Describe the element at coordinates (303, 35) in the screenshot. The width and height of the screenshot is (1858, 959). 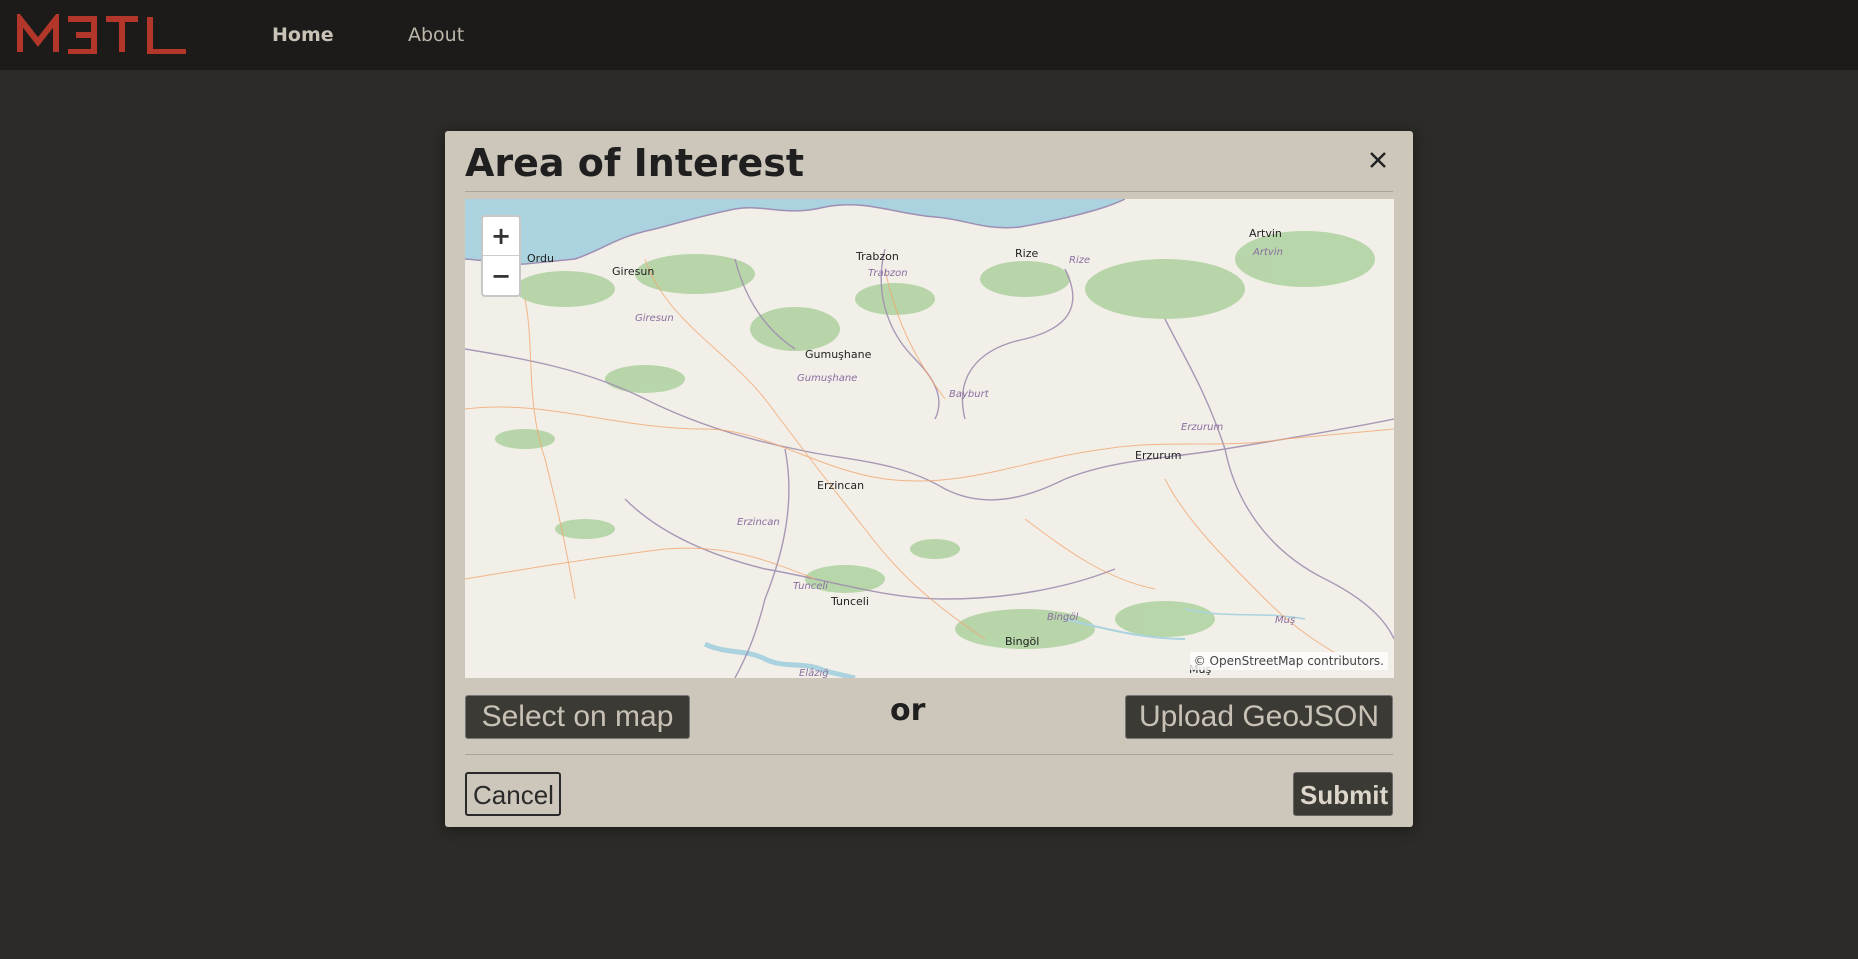
I see `nav-home-link: Home` at that location.